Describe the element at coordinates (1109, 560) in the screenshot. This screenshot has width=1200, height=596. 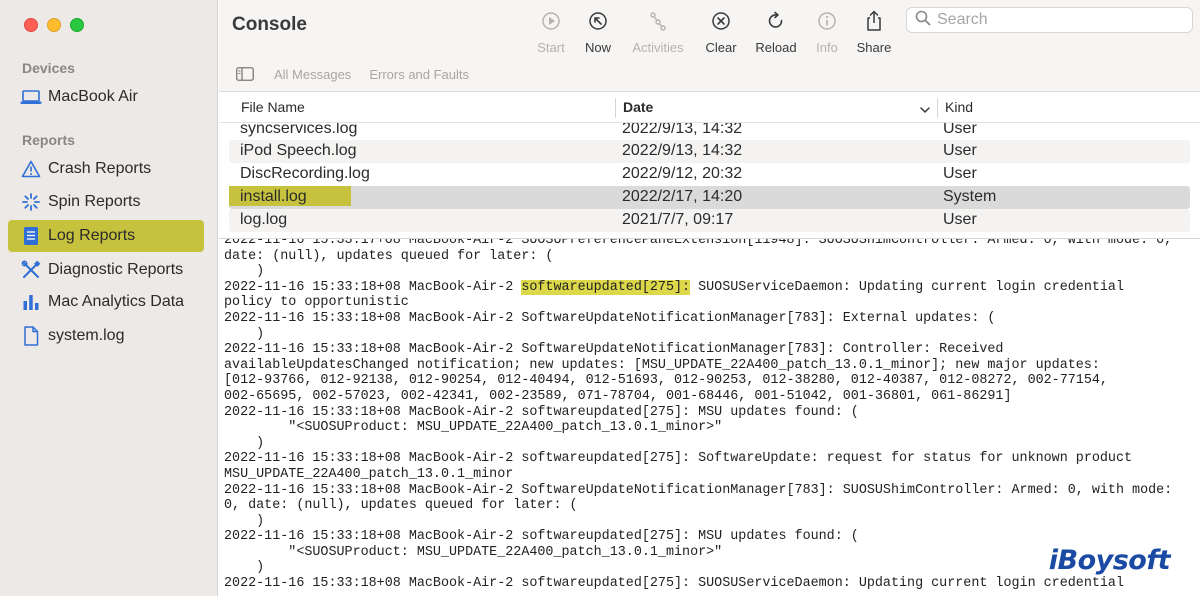
I see `watermark-logo: iBoysoft` at that location.